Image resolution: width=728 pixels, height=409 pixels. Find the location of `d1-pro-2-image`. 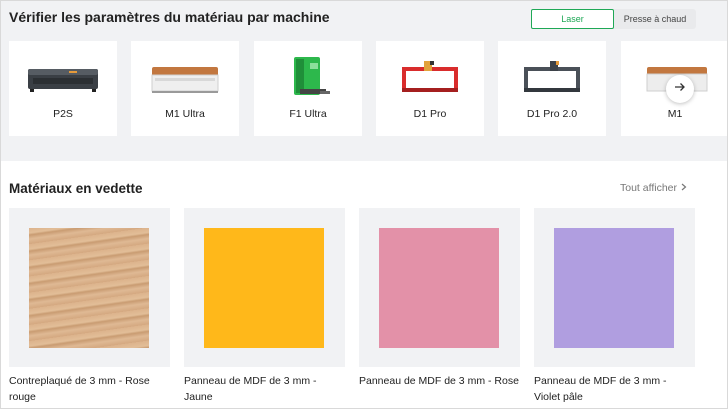

d1-pro-2-image is located at coordinates (552, 77).